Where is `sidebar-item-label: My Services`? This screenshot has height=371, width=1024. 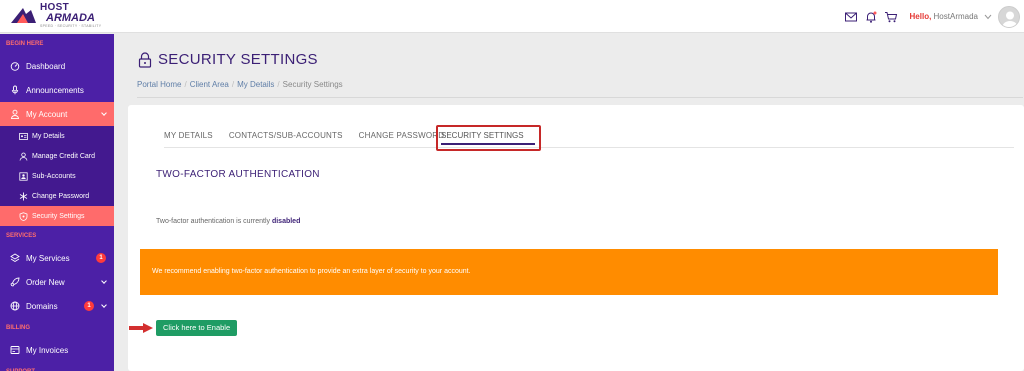
sidebar-item-label: My Services is located at coordinates (48, 258).